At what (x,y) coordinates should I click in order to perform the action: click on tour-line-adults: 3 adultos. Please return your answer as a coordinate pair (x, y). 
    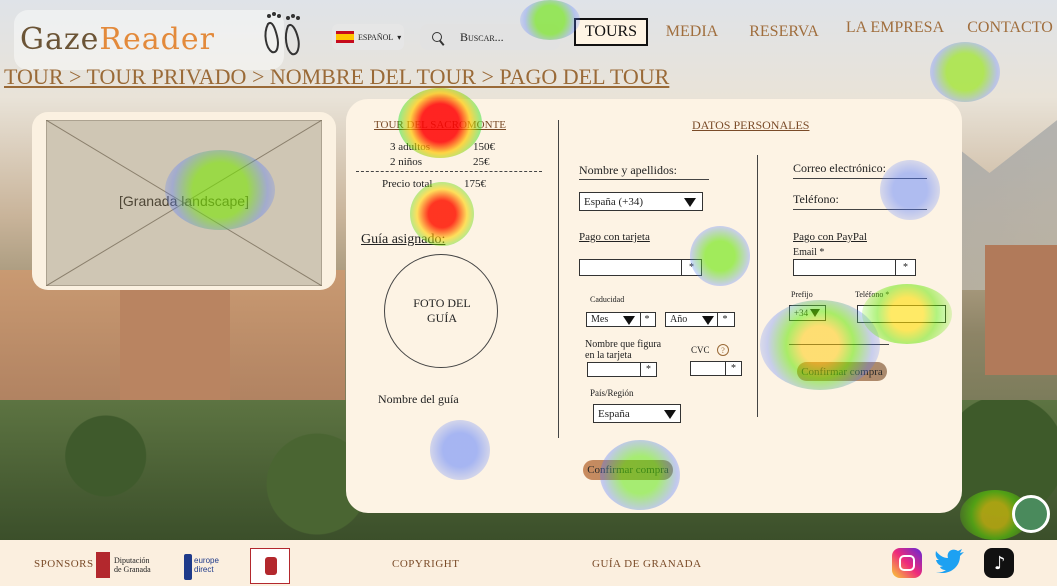
    Looking at the image, I should click on (410, 147).